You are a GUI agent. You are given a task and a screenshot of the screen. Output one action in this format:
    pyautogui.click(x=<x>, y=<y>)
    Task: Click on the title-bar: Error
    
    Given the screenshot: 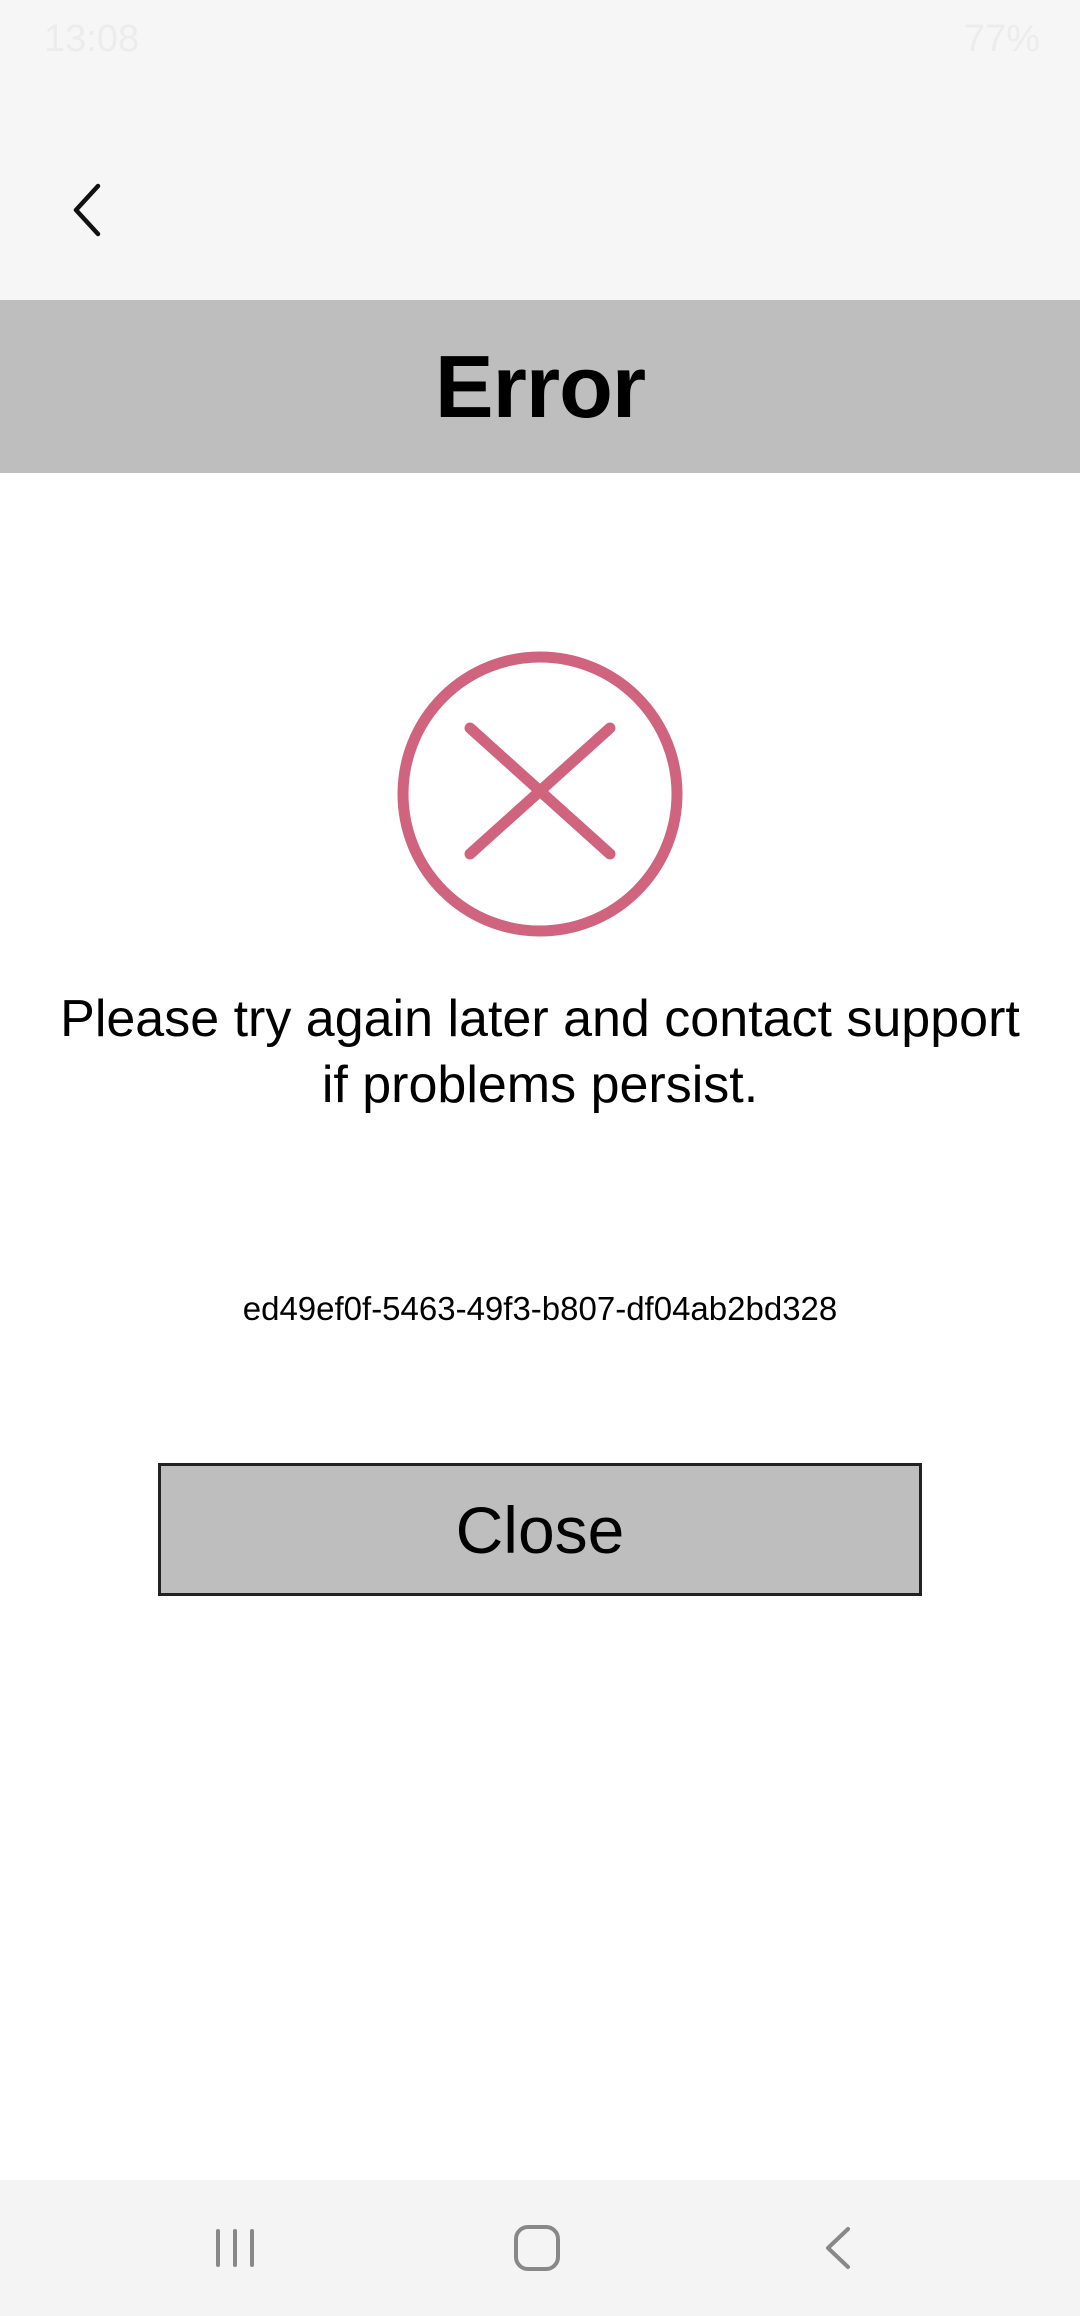 What is the action you would take?
    pyautogui.click(x=540, y=386)
    